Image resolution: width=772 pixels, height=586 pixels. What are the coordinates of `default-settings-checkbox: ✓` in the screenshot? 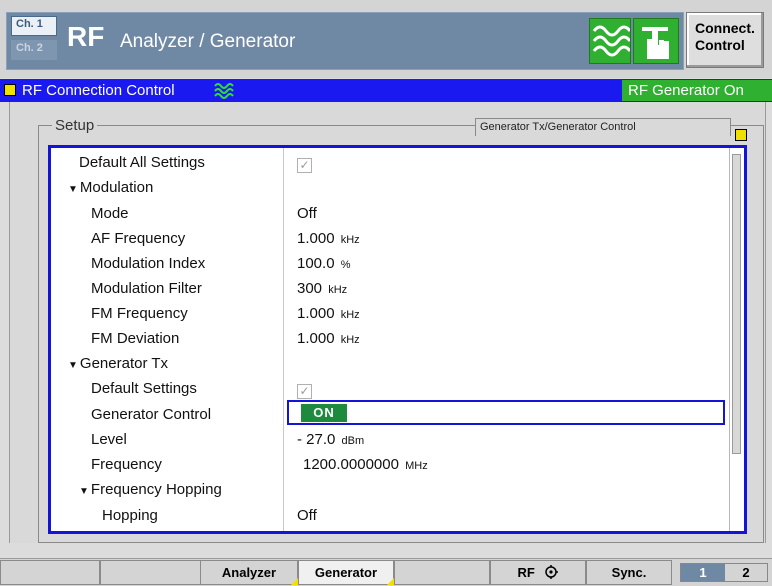 It's located at (304, 389).